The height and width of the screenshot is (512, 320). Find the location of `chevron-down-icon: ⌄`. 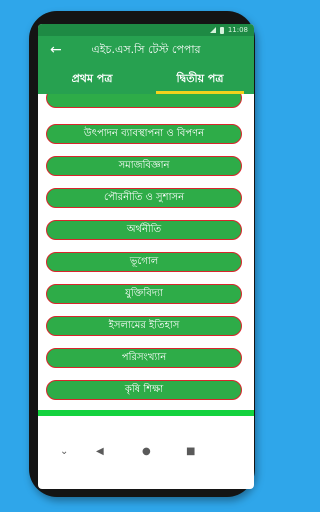

chevron-down-icon: ⌄ is located at coordinates (64, 452).